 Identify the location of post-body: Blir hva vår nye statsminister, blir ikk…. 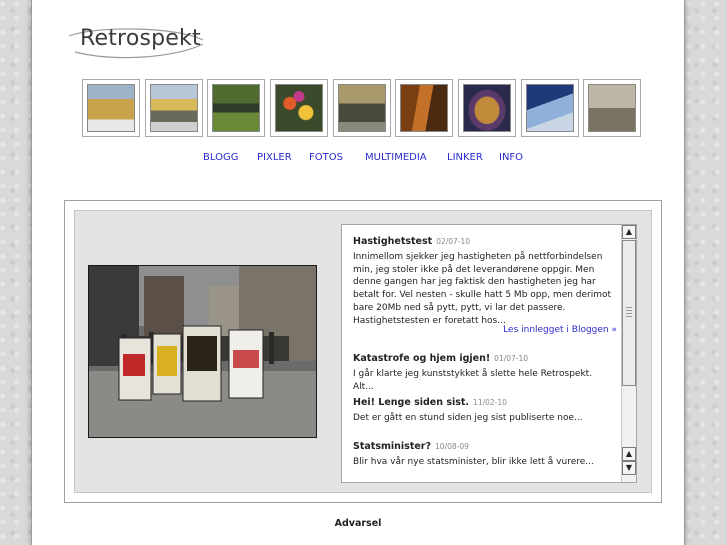
(473, 461).